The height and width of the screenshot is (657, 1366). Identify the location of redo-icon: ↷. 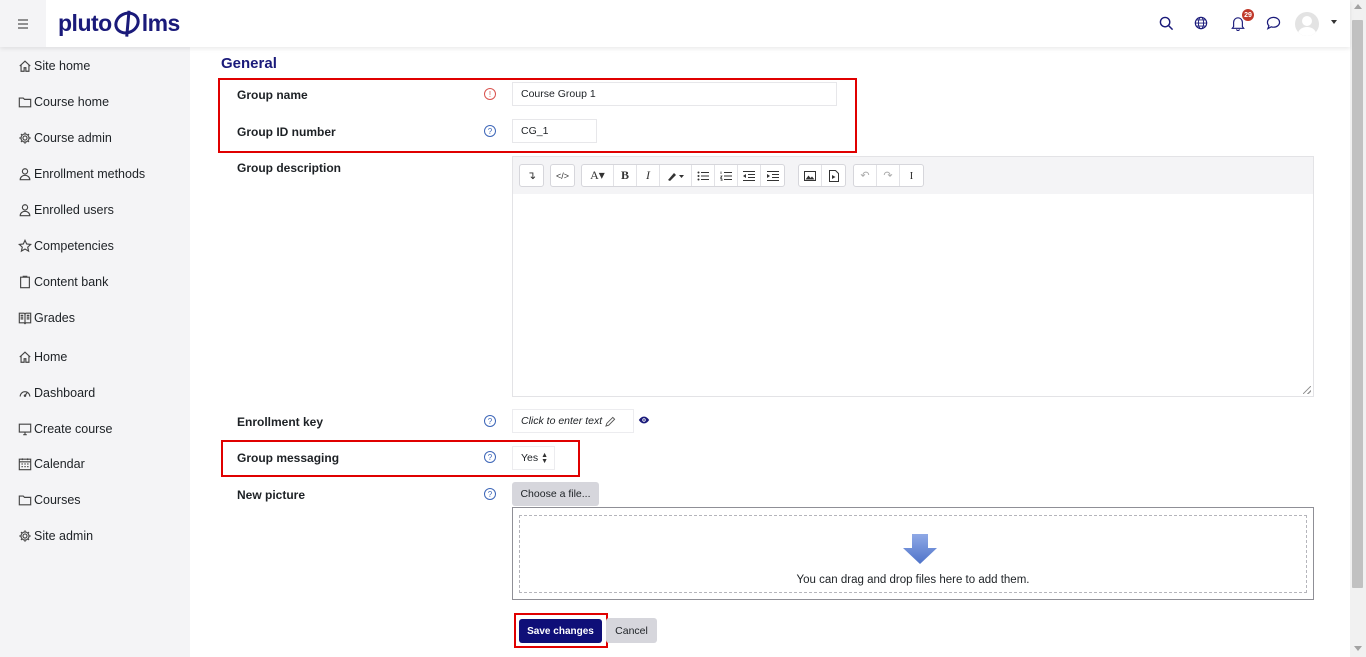
(888, 175).